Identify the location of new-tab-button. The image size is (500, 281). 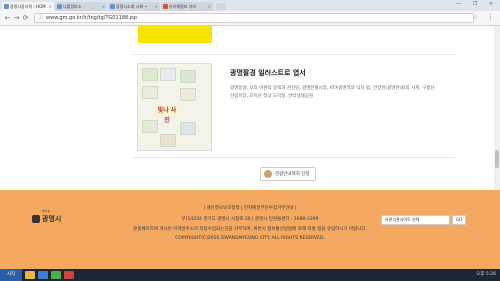
(221, 6).